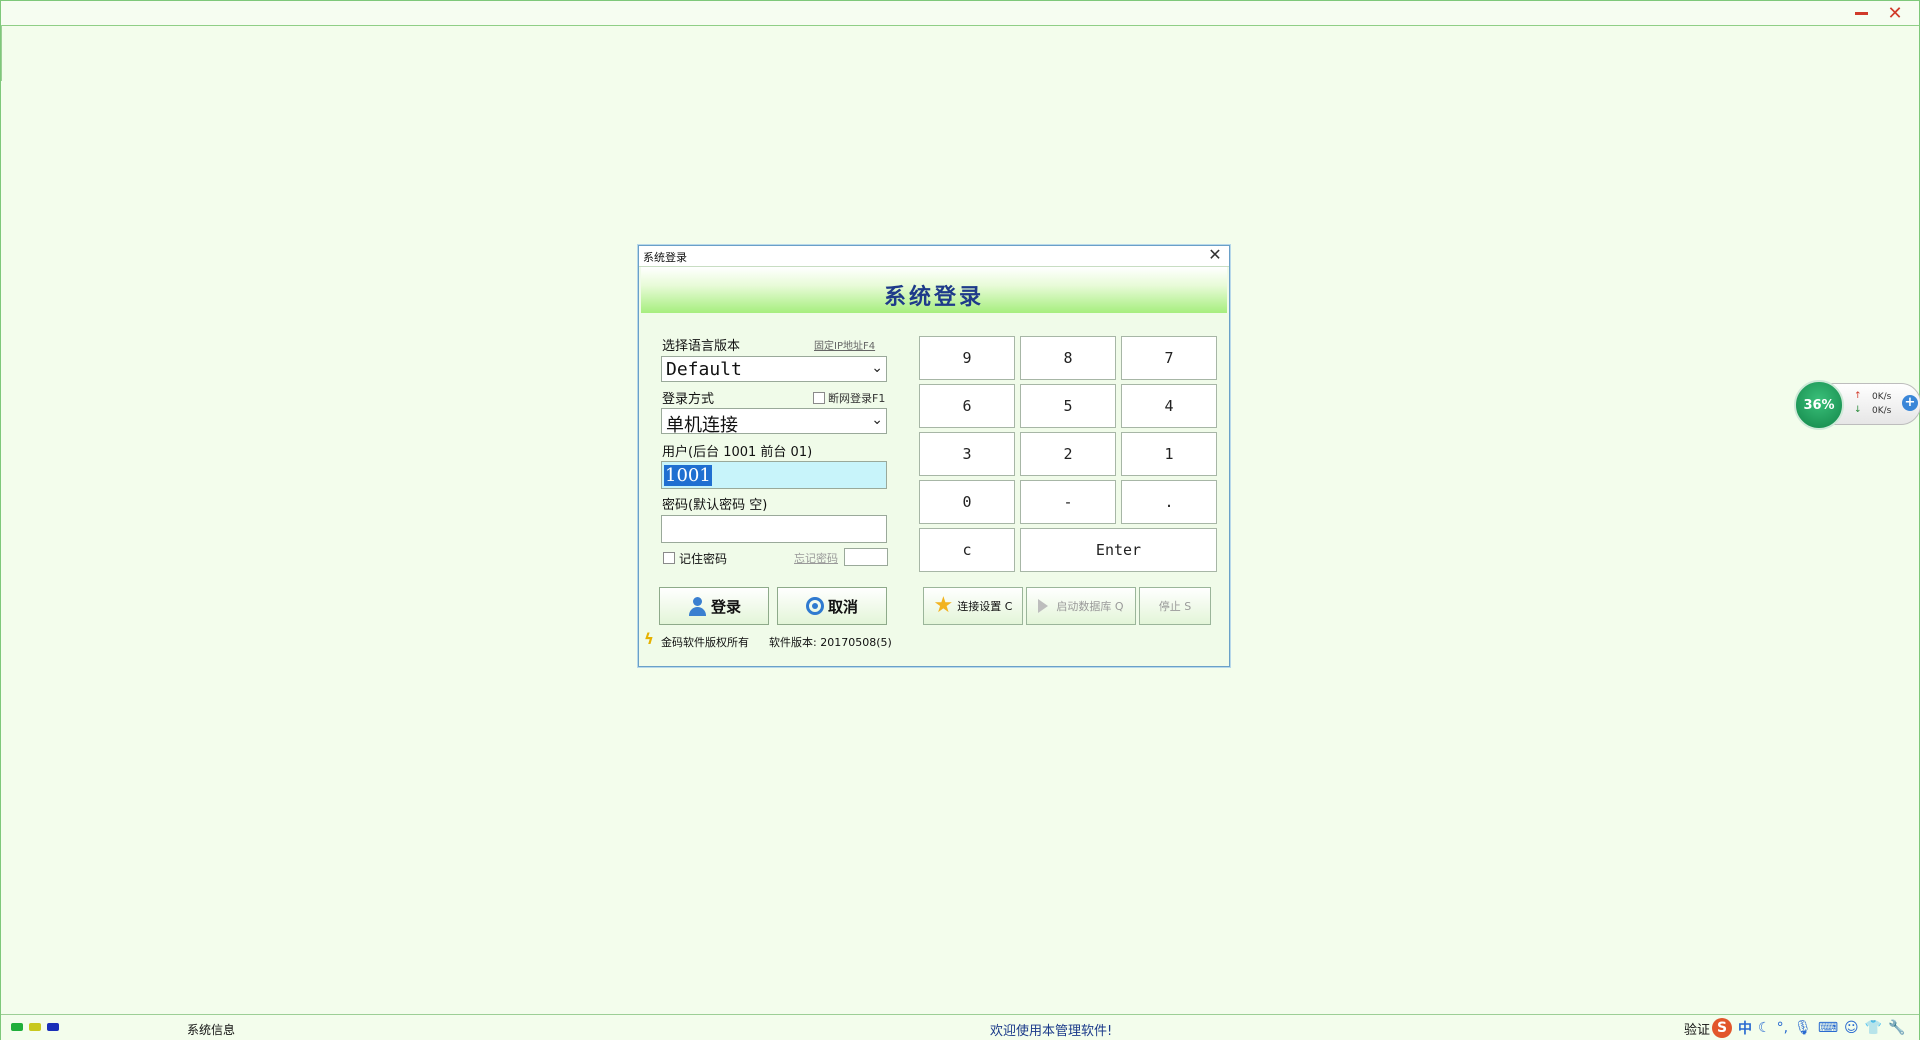 Image resolution: width=1920 pixels, height=1040 pixels. Describe the element at coordinates (1873, 1028) in the screenshot. I see `shirt-icon: 👕` at that location.